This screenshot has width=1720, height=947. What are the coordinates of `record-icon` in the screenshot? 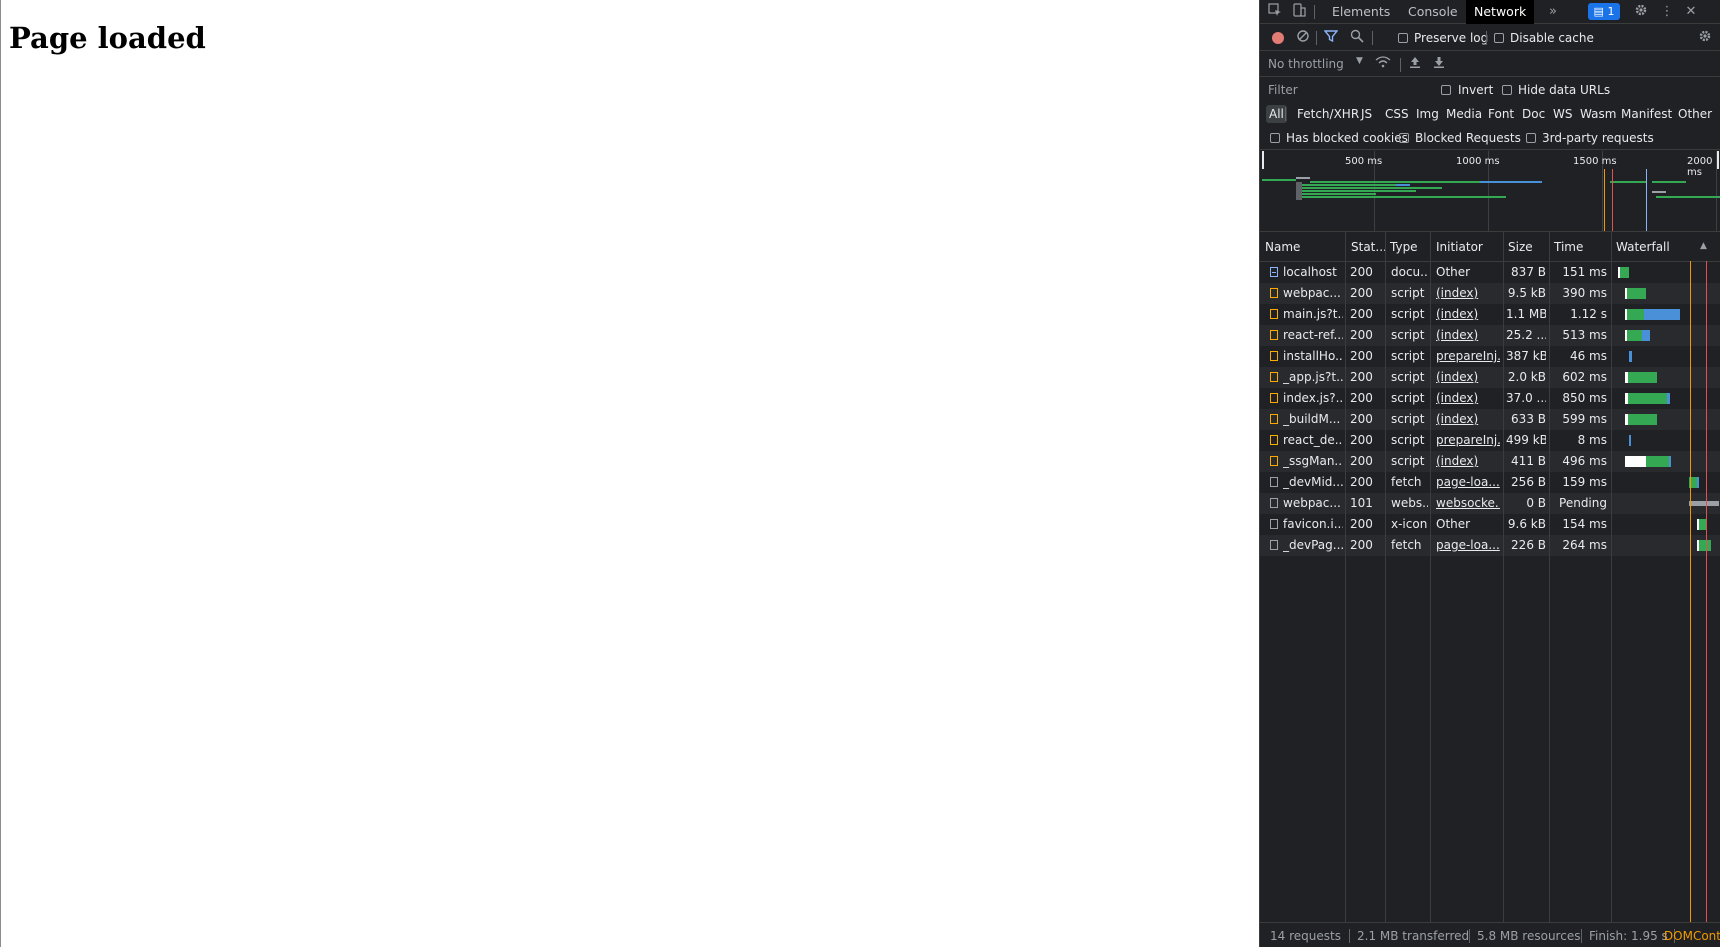 It's located at (1278, 38).